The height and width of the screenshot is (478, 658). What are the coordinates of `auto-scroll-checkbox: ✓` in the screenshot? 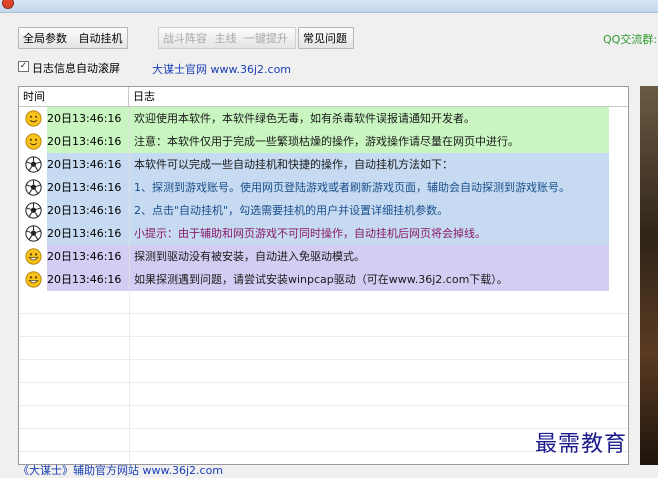 It's located at (23, 66).